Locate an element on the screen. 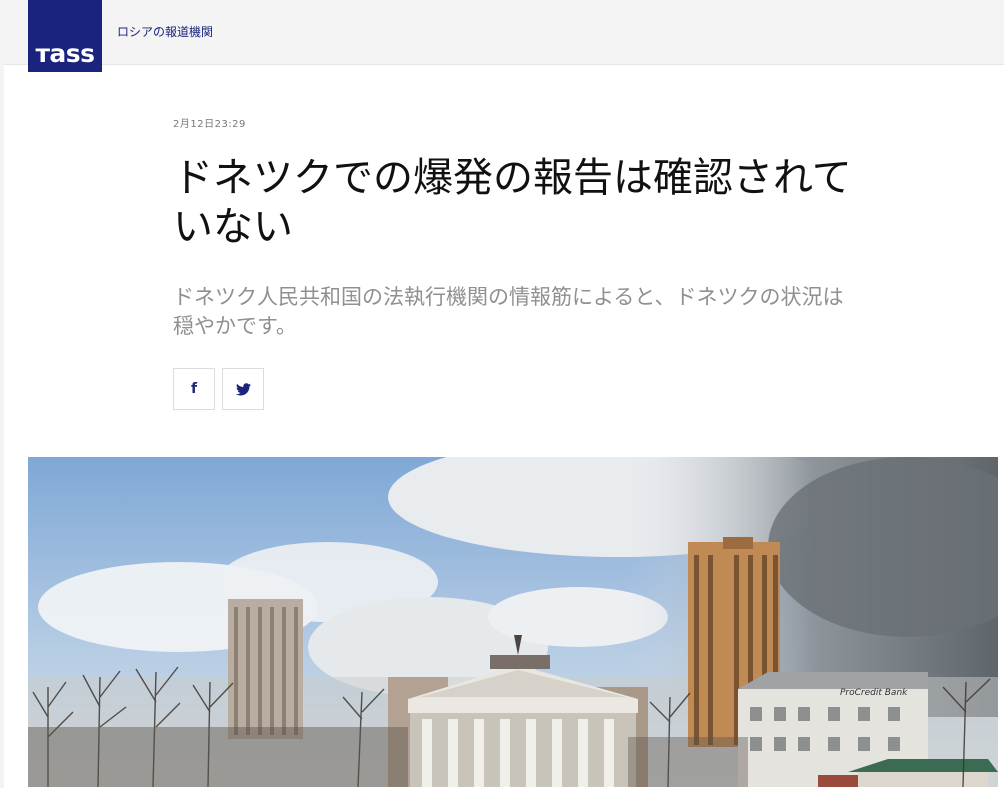  facebook-share-button: f is located at coordinates (194, 389).